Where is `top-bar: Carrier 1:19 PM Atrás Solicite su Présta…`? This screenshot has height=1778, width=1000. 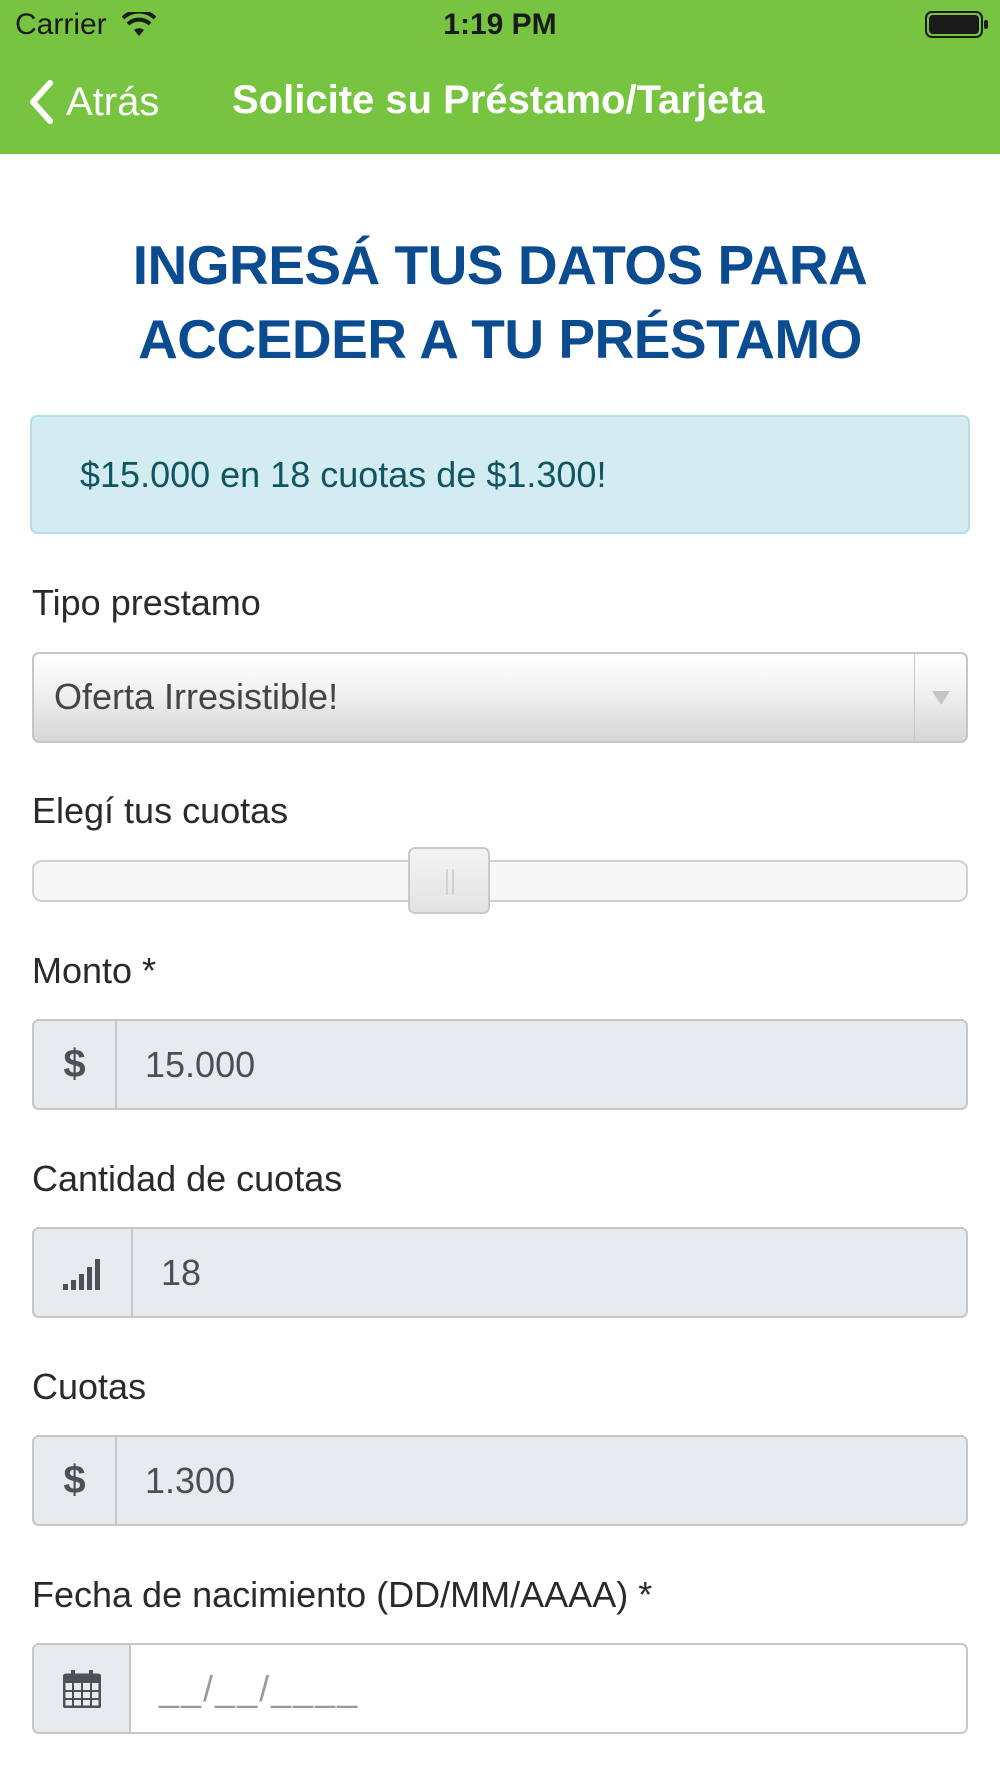
top-bar: Carrier 1:19 PM Atrás Solicite su Présta… is located at coordinates (500, 77).